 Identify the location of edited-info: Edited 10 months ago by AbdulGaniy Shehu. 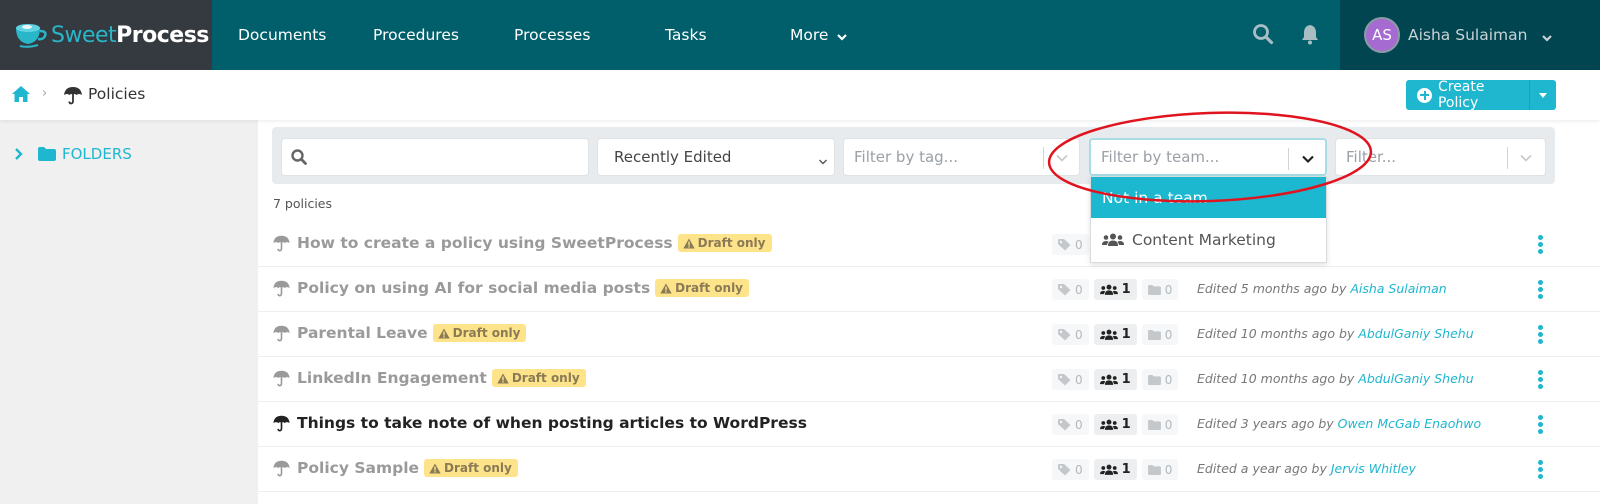
(1335, 333).